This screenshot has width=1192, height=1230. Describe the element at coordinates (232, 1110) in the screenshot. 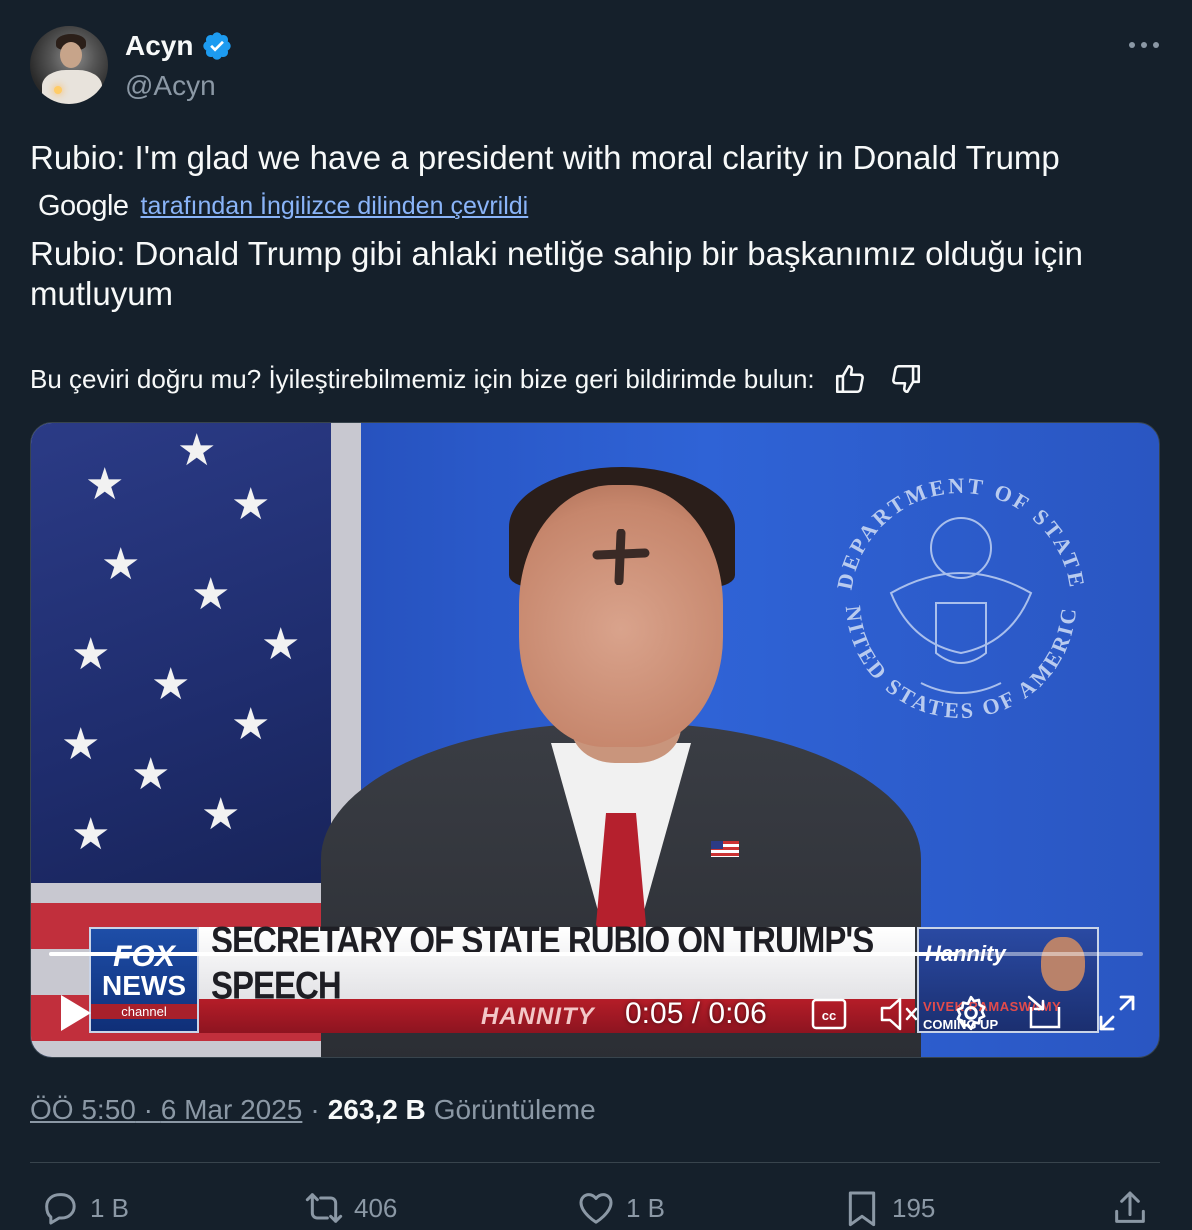

I see `tweet-date: 6 Mar 2025` at that location.